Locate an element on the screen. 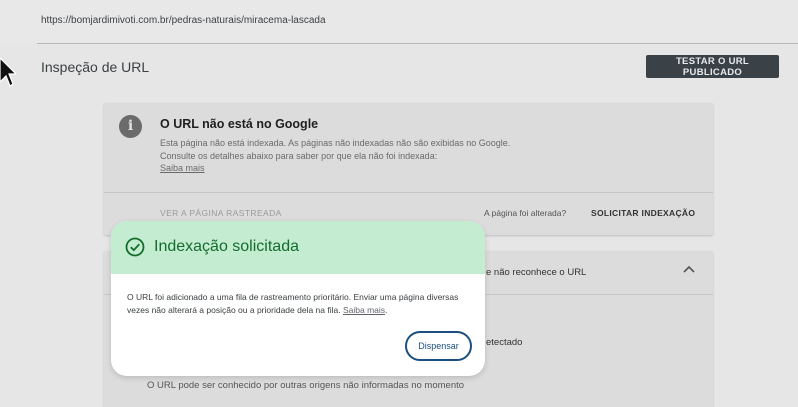  request-indexing-button: SOLICITAR INDEXAÇÃO is located at coordinates (643, 213).